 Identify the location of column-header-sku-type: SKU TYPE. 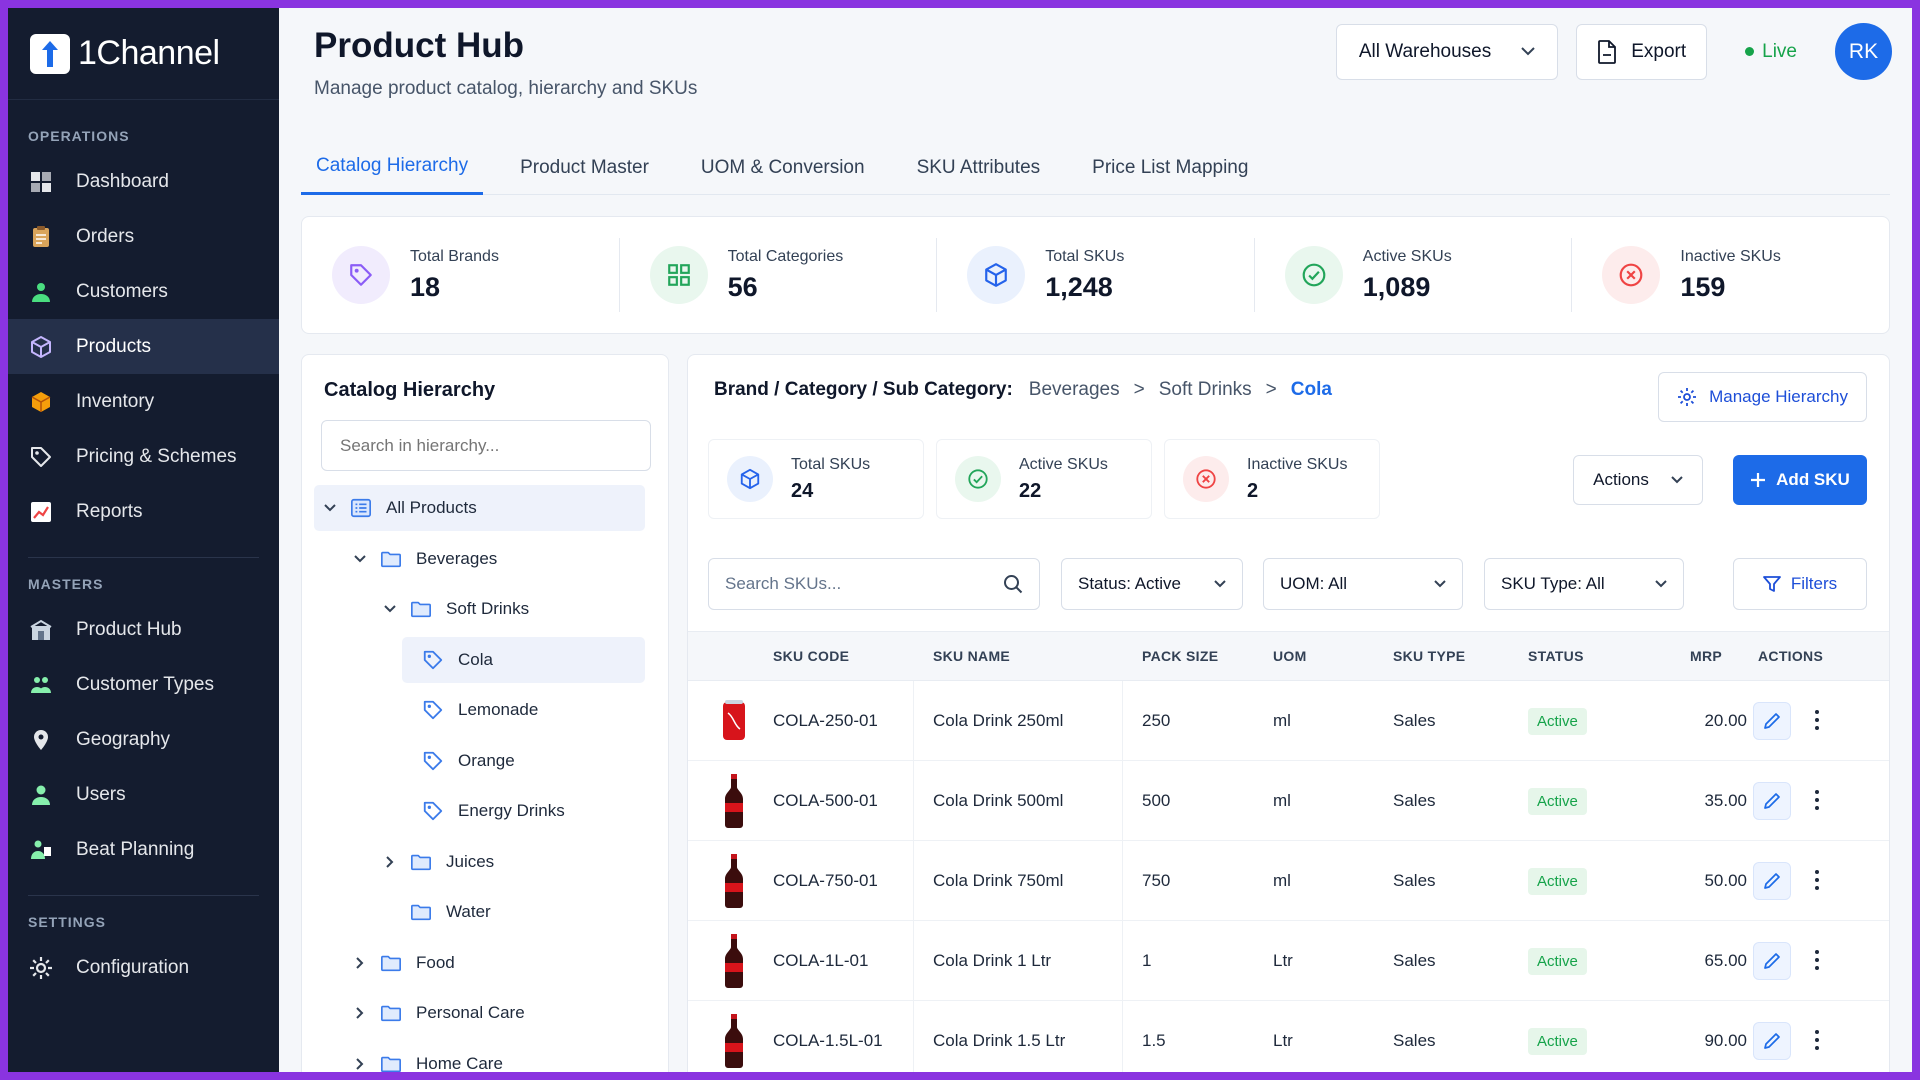
(1429, 656).